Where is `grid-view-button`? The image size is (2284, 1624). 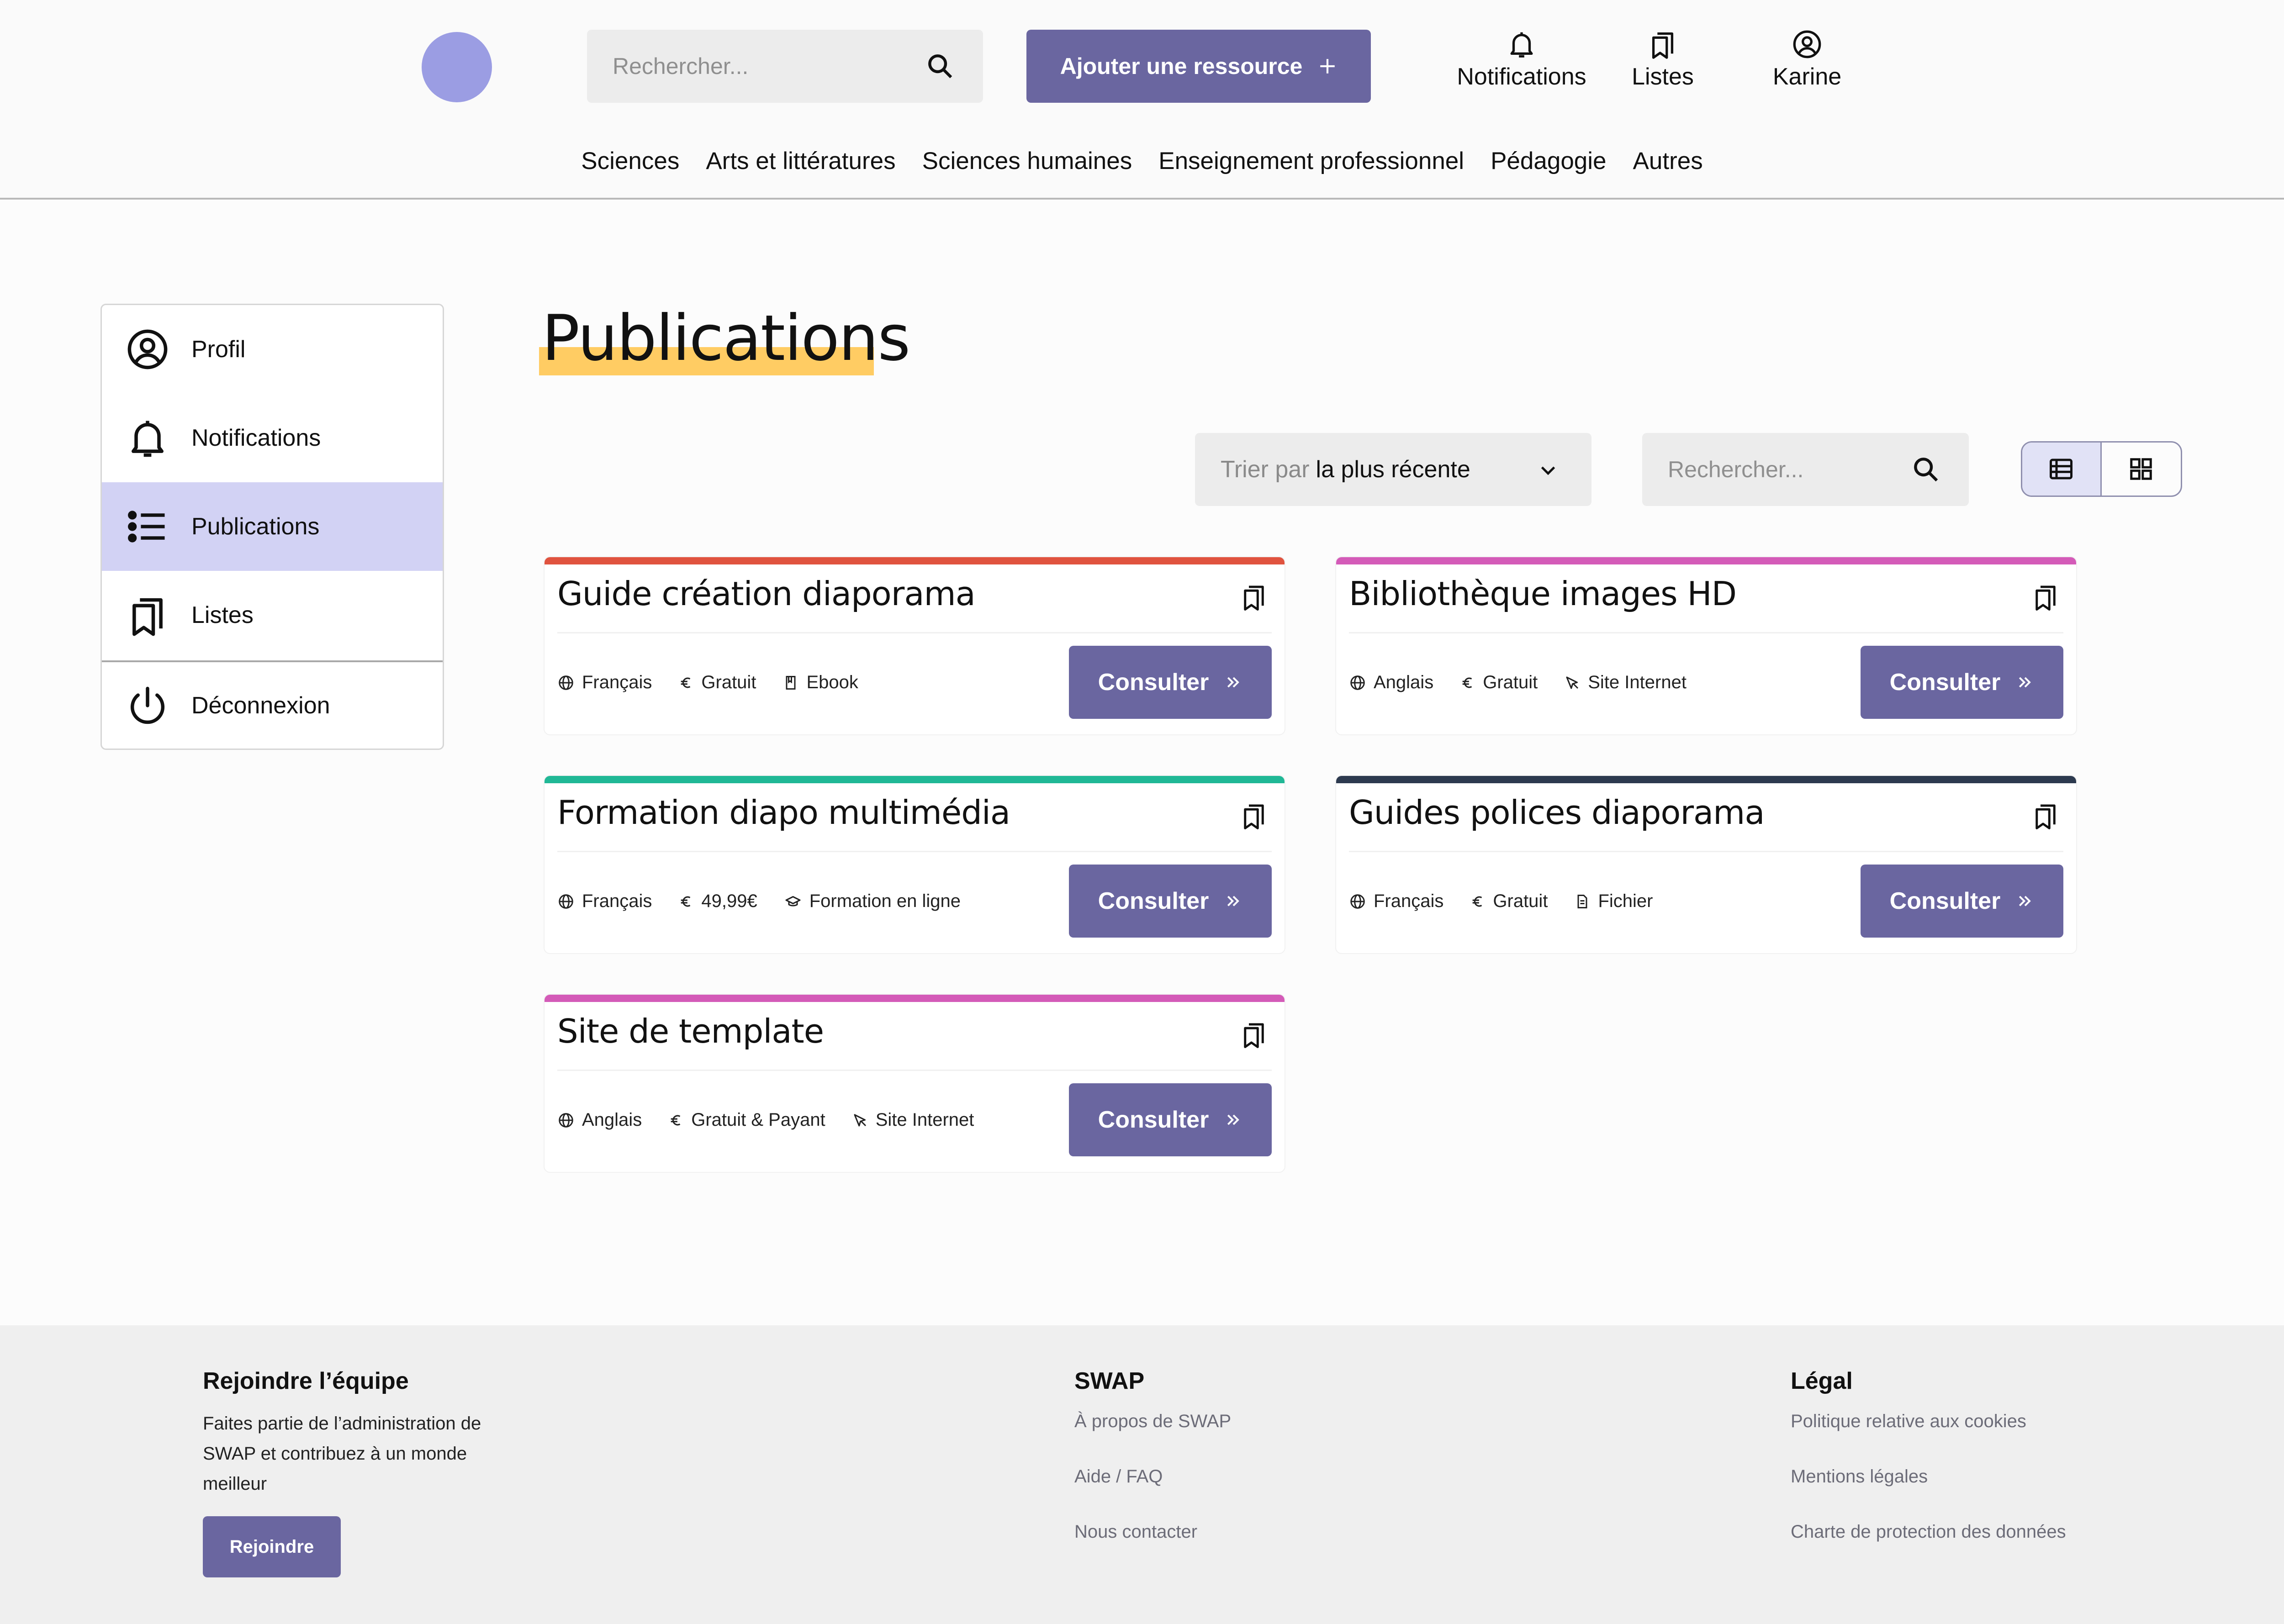 grid-view-button is located at coordinates (2141, 469).